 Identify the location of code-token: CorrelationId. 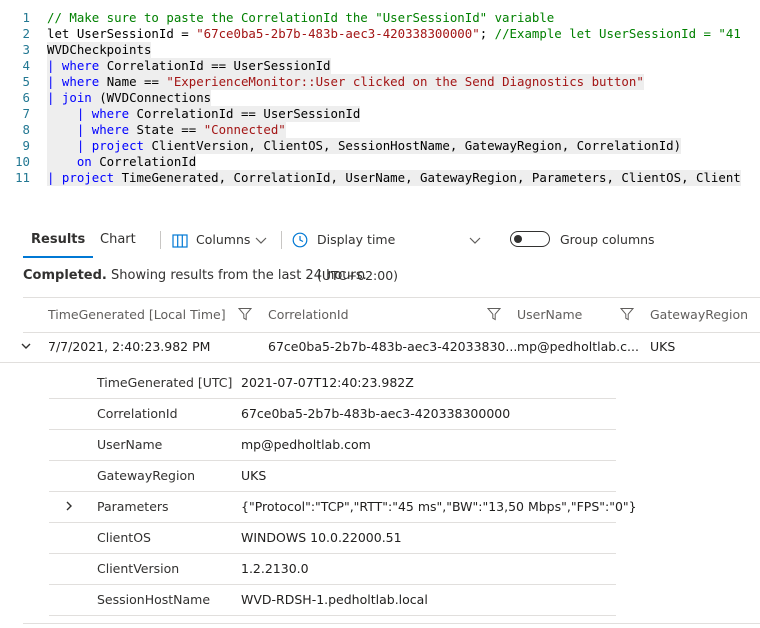
(144, 161).